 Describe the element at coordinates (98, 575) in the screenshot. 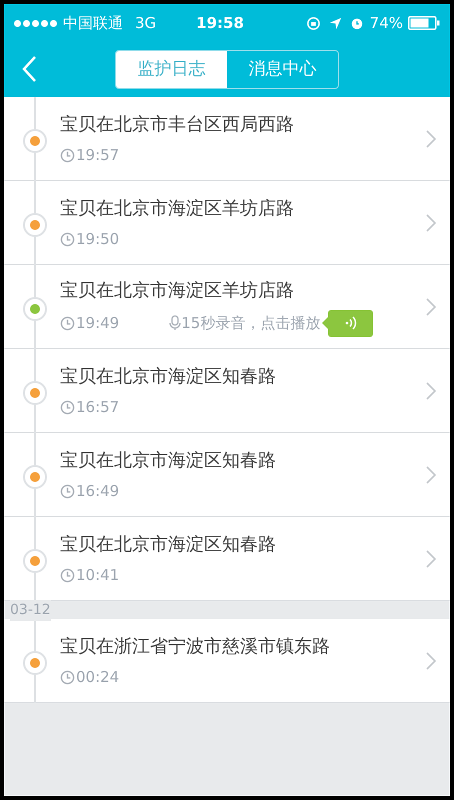

I see `entry-time: 10:41` at that location.